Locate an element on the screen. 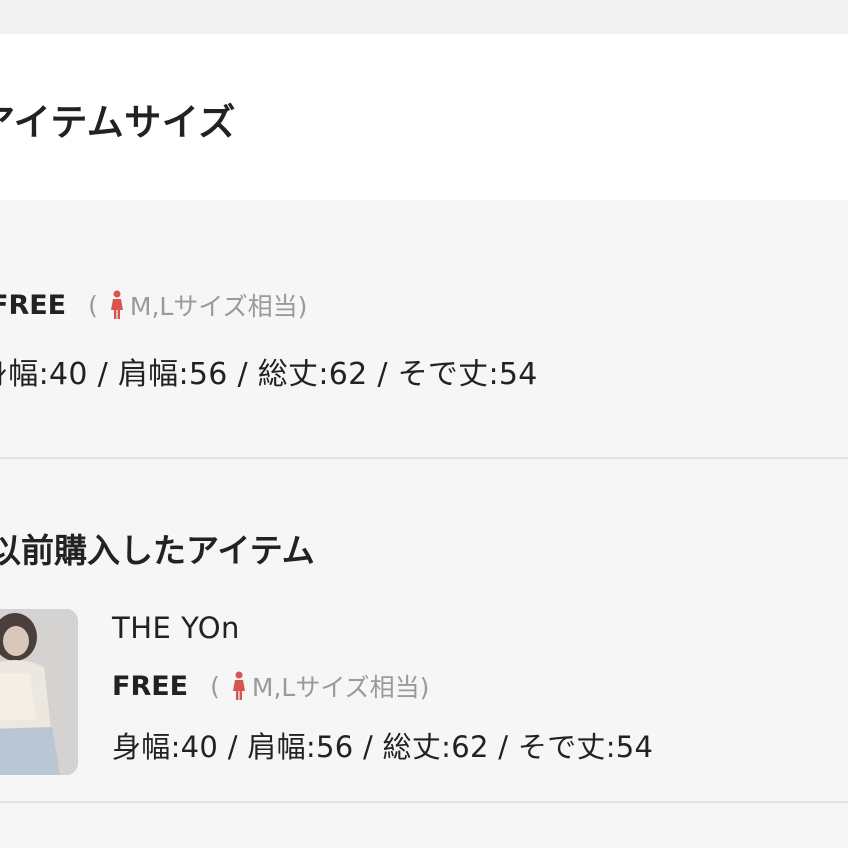 The height and width of the screenshot is (848, 848). size-measurements: 身幅:40 / 肩幅:56 / 総丈:62 / そで丈:54 is located at coordinates (269, 374).